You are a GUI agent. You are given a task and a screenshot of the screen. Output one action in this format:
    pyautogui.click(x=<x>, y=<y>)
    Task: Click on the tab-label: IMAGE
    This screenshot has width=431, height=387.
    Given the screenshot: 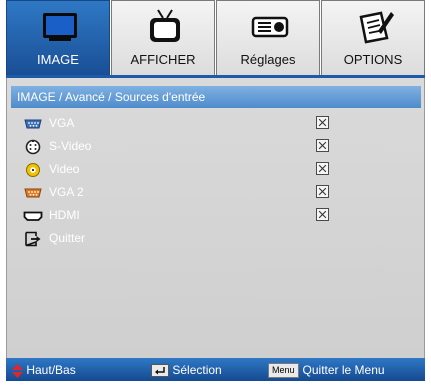 What is the action you would take?
    pyautogui.click(x=58, y=59)
    